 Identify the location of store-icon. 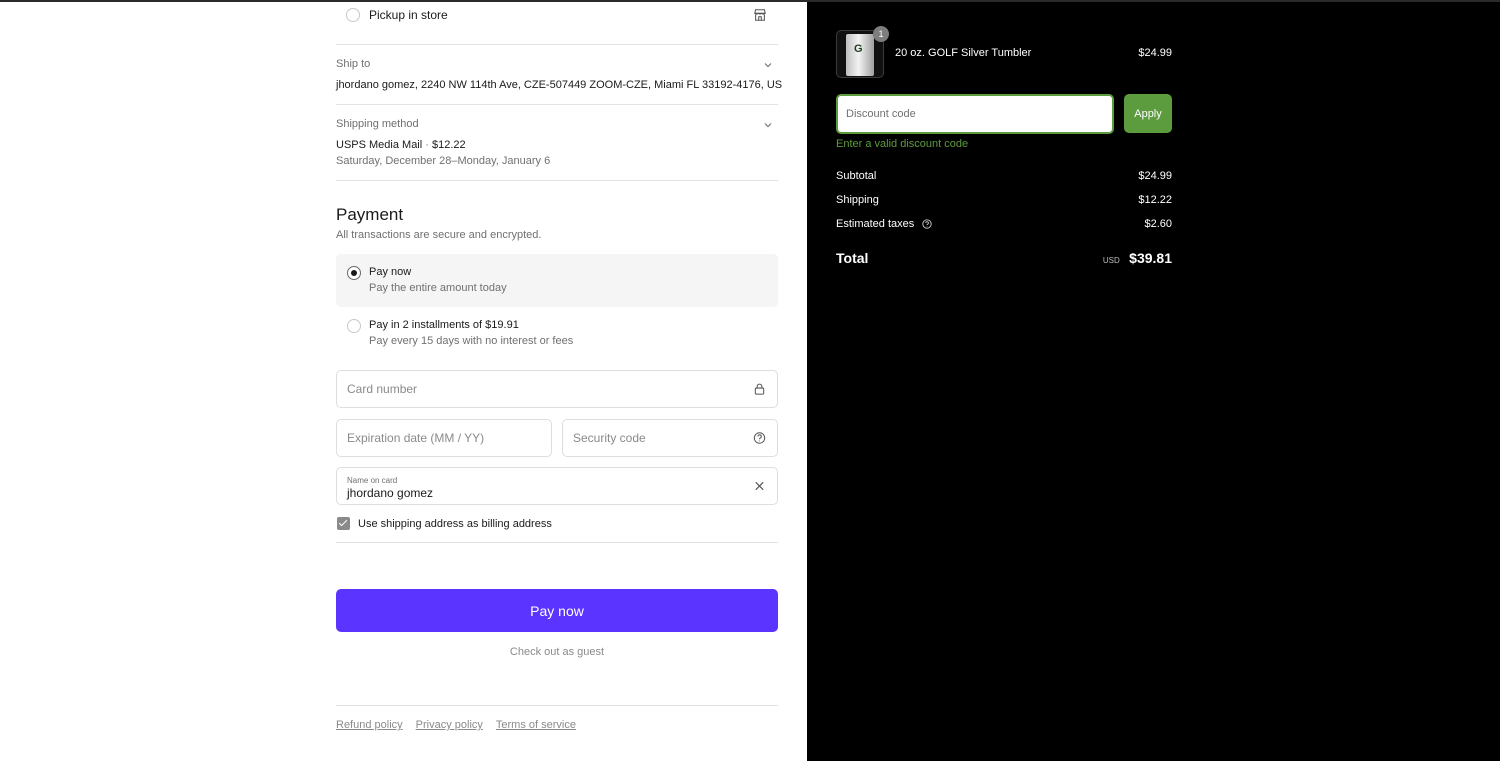
(760, 15).